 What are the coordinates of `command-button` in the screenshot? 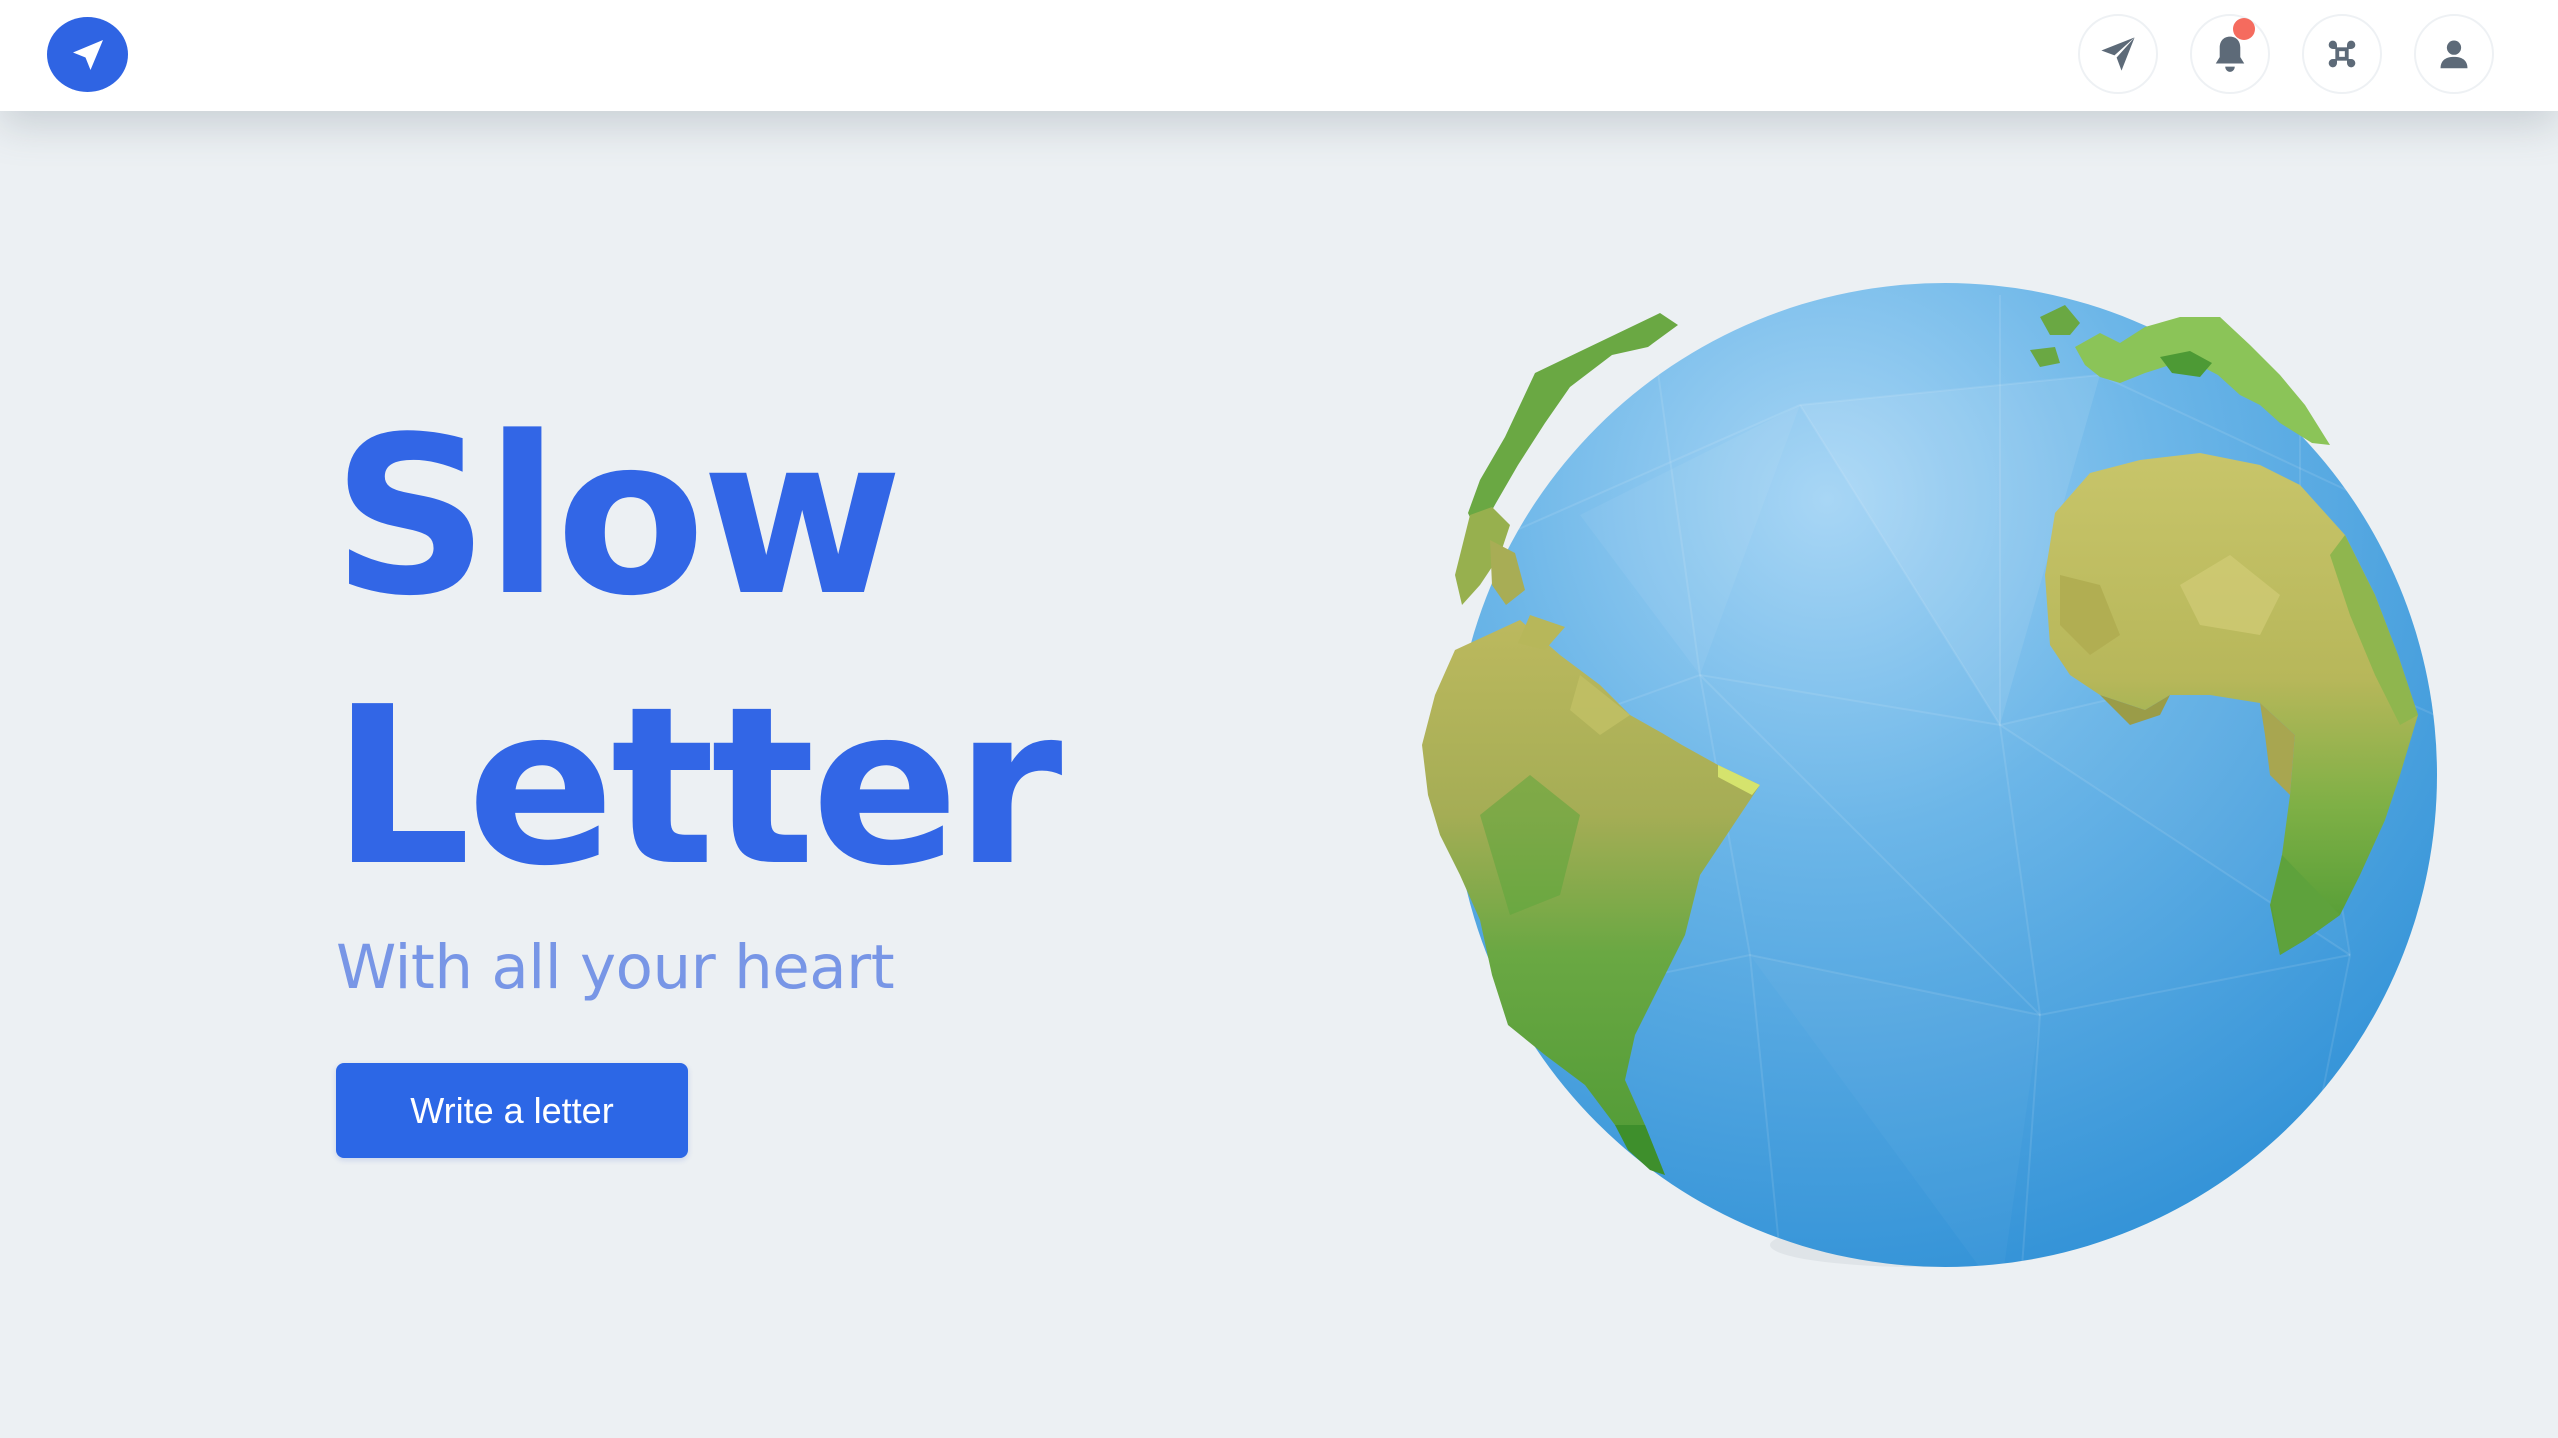 It's located at (2342, 54).